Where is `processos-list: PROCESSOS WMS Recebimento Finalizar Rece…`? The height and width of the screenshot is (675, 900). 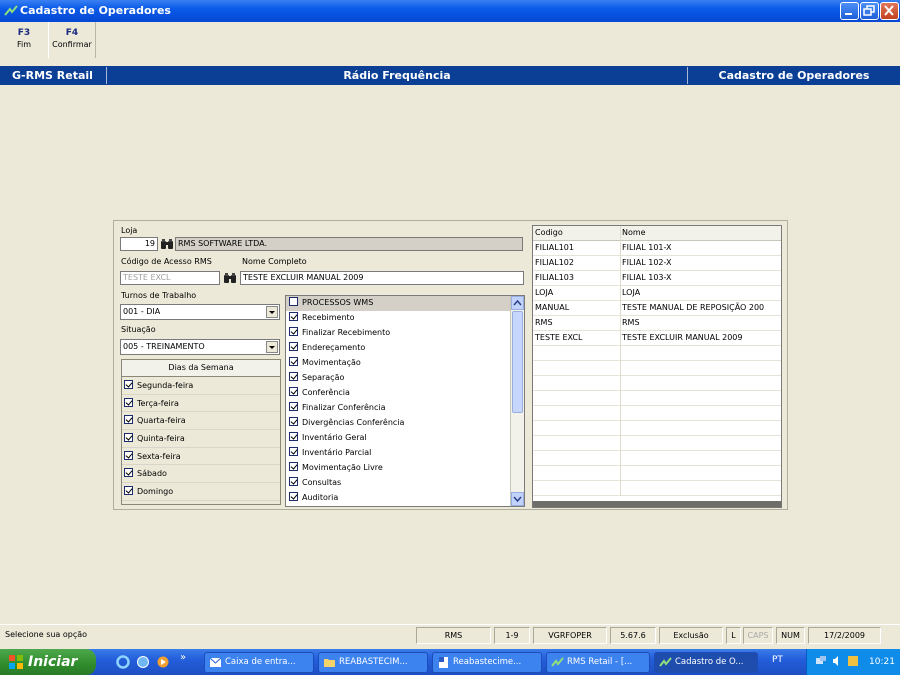
processos-list: PROCESSOS WMS Recebimento Finalizar Rece… is located at coordinates (405, 401).